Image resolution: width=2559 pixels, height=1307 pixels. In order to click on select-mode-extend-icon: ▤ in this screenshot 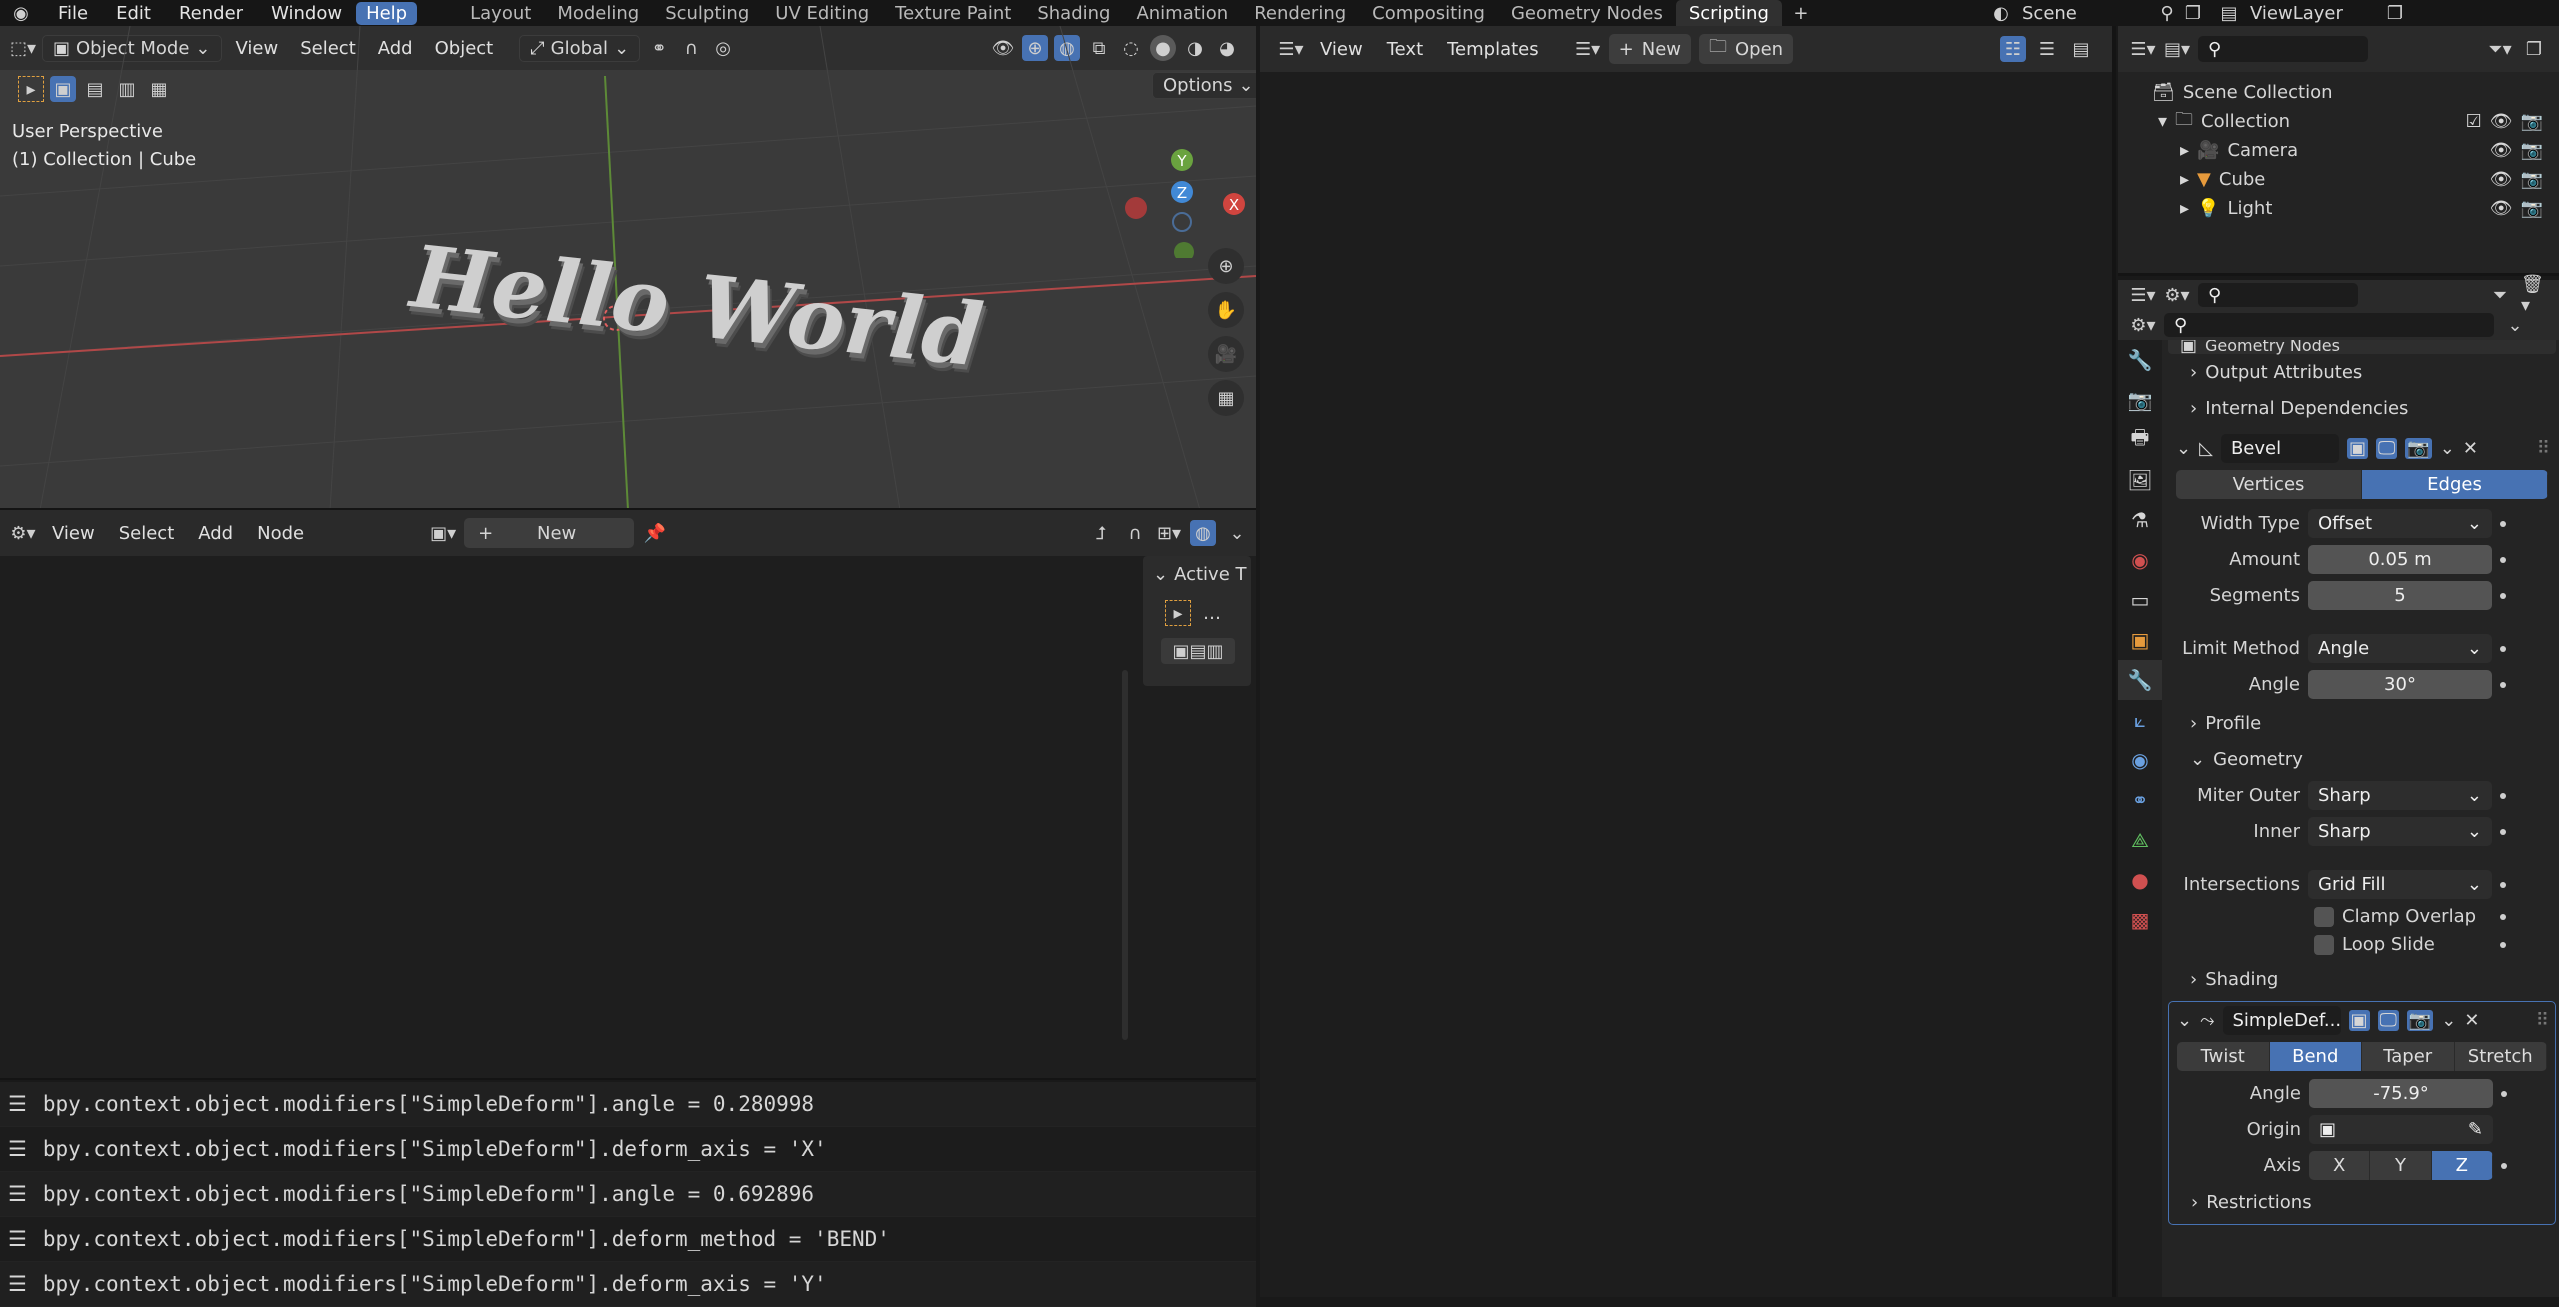, I will do `click(95, 89)`.